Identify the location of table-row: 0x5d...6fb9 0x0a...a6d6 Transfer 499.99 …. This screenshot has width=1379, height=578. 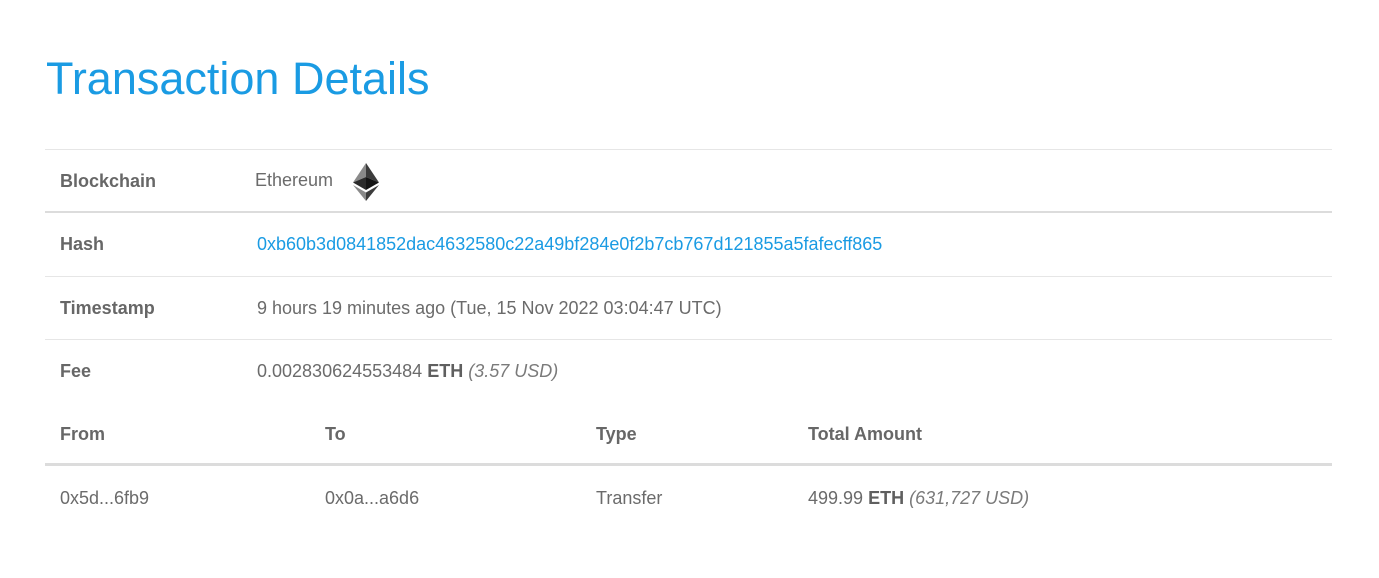
(688, 497).